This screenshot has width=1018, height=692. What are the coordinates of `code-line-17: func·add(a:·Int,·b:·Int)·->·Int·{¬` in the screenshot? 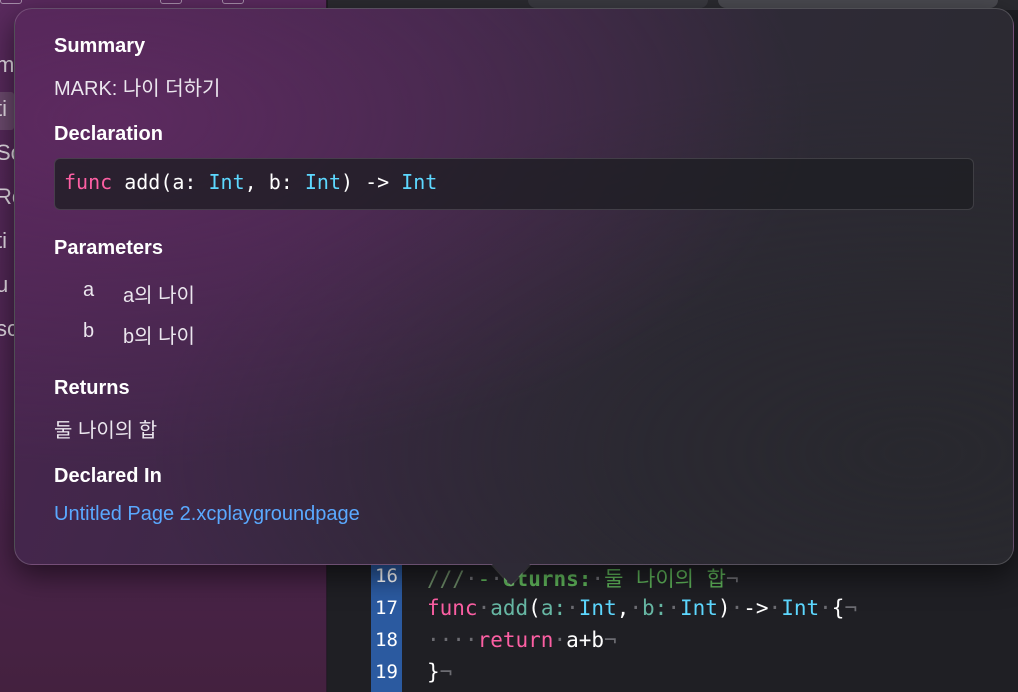 It's located at (642, 608).